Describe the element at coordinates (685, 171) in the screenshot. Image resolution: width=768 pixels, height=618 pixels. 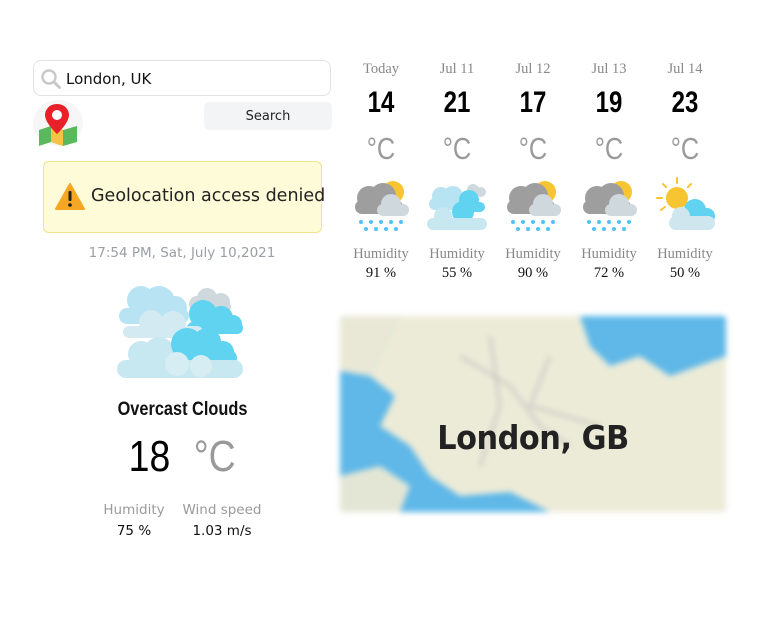
I see `forecast-day: Jul 14 23 °C Humidity 50 %` at that location.